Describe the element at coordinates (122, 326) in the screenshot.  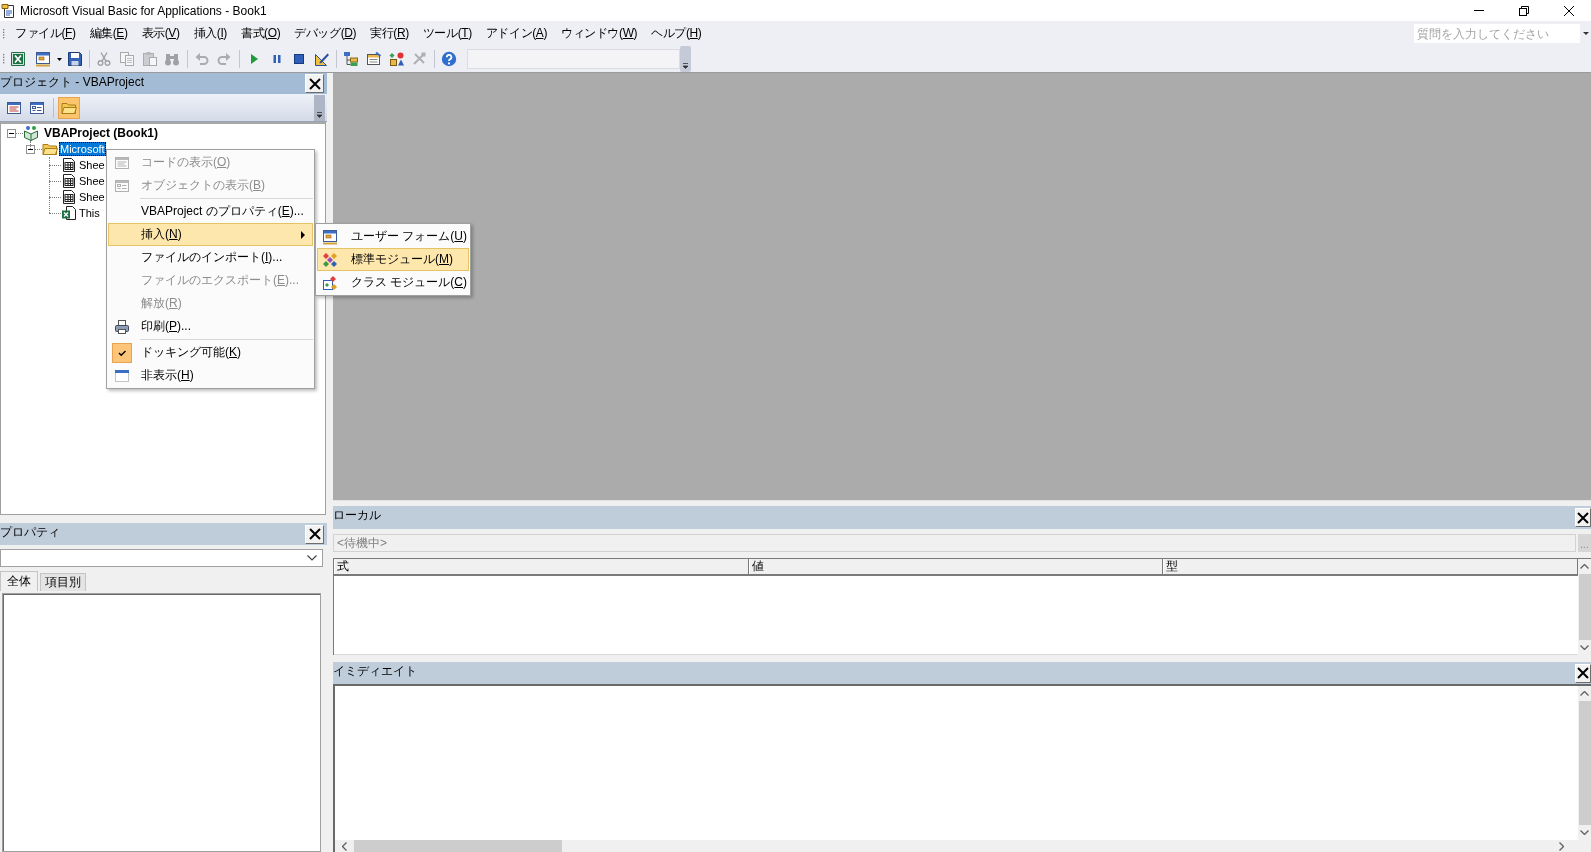
I see `printer-icon` at that location.